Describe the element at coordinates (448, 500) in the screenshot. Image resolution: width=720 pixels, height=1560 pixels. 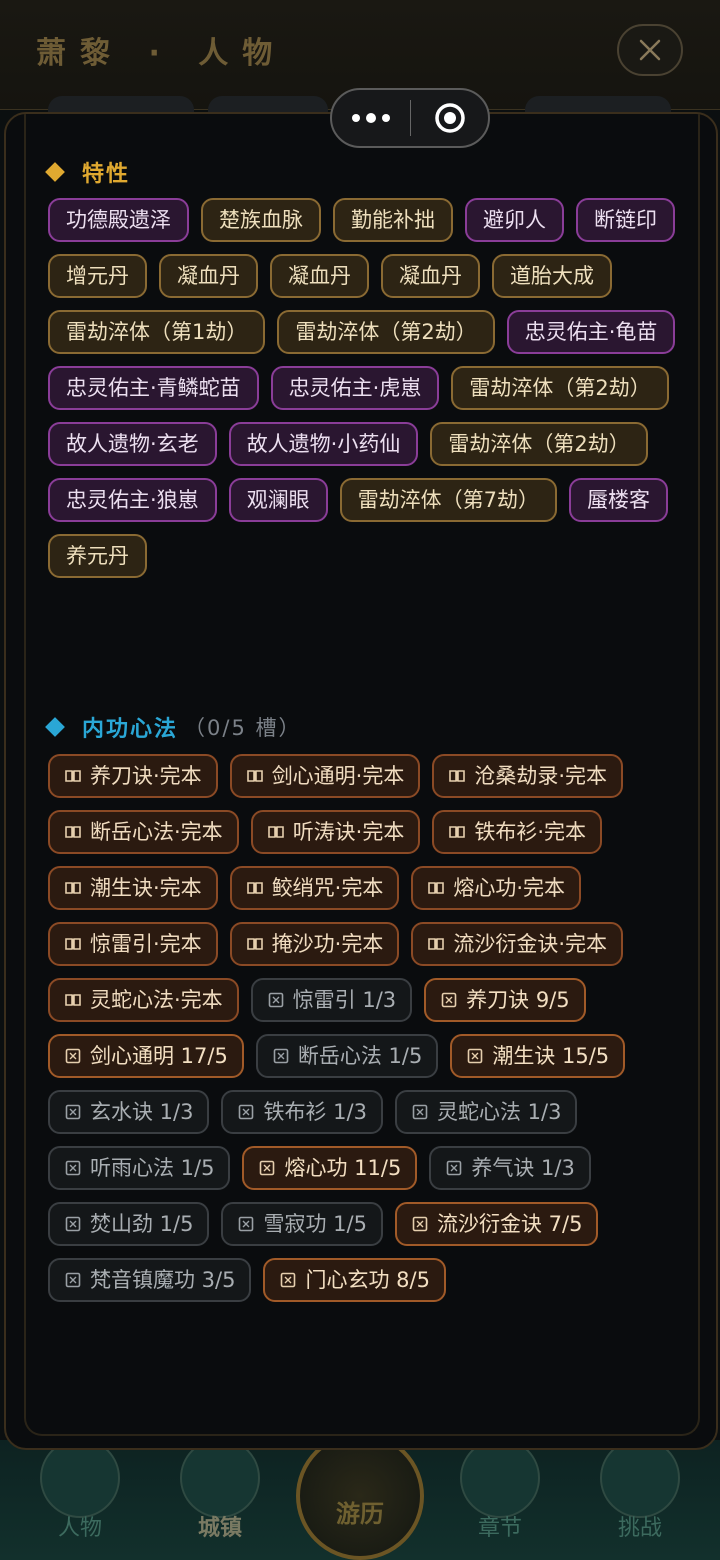
I see `trait-tag: 雷劫淬体（第7劫）` at that location.